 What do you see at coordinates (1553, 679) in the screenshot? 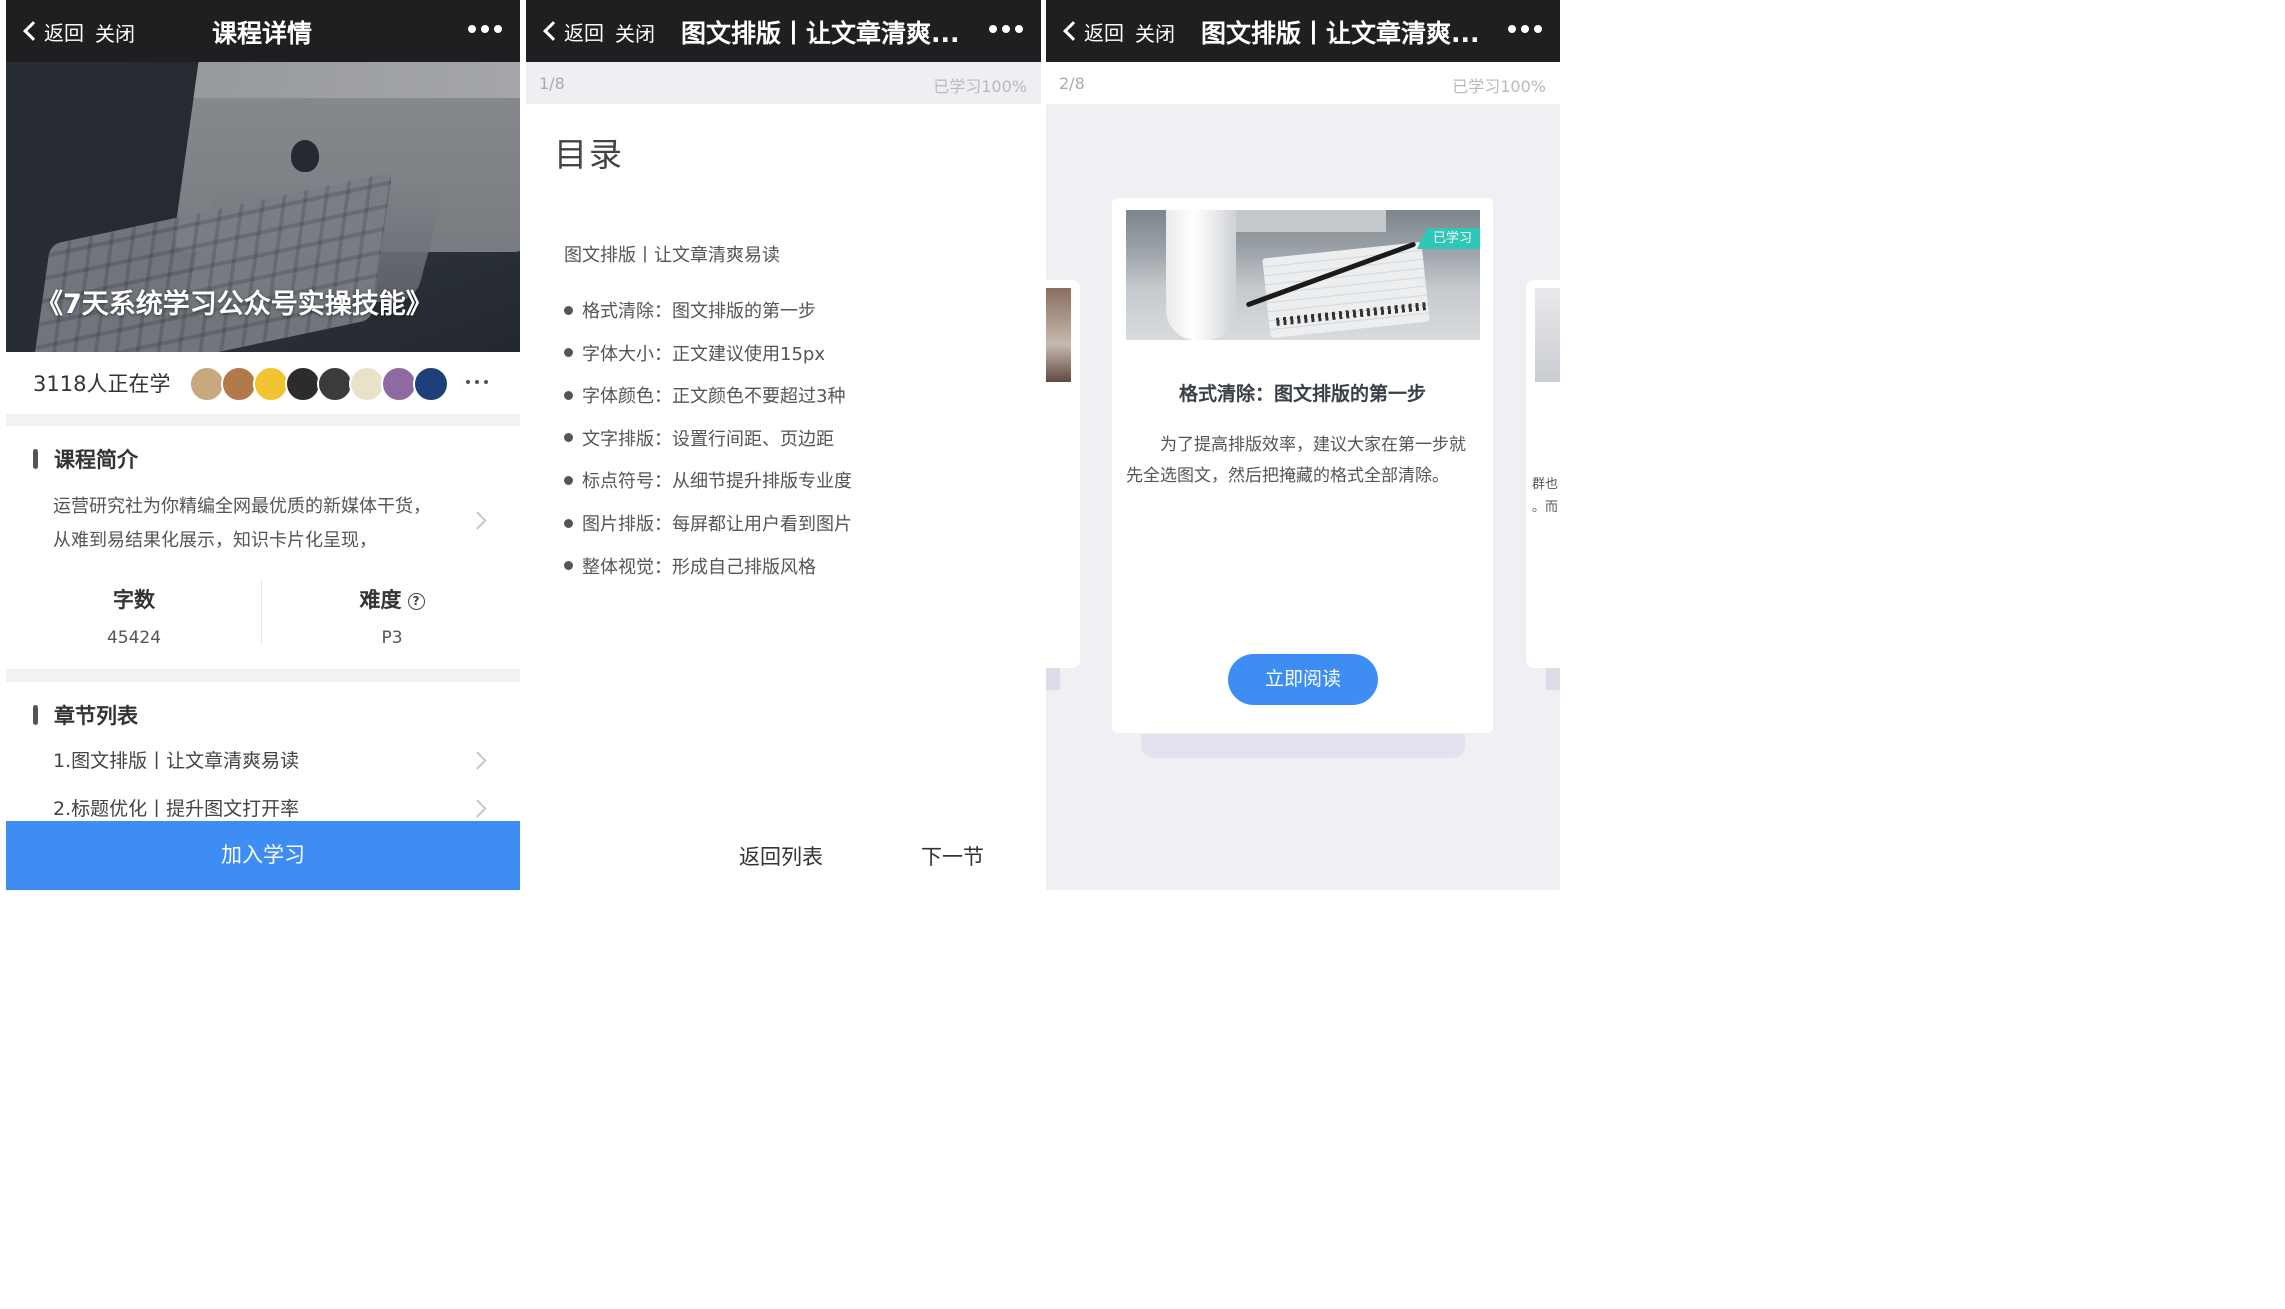
I see `card-stack-edge-right` at bounding box center [1553, 679].